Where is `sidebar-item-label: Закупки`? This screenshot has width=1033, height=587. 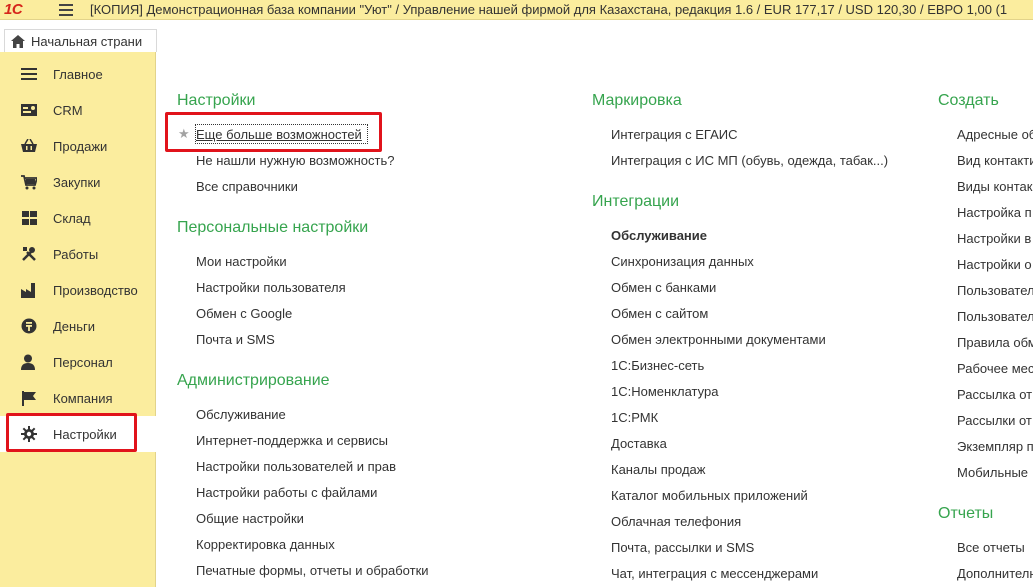 sidebar-item-label: Закупки is located at coordinates (77, 182).